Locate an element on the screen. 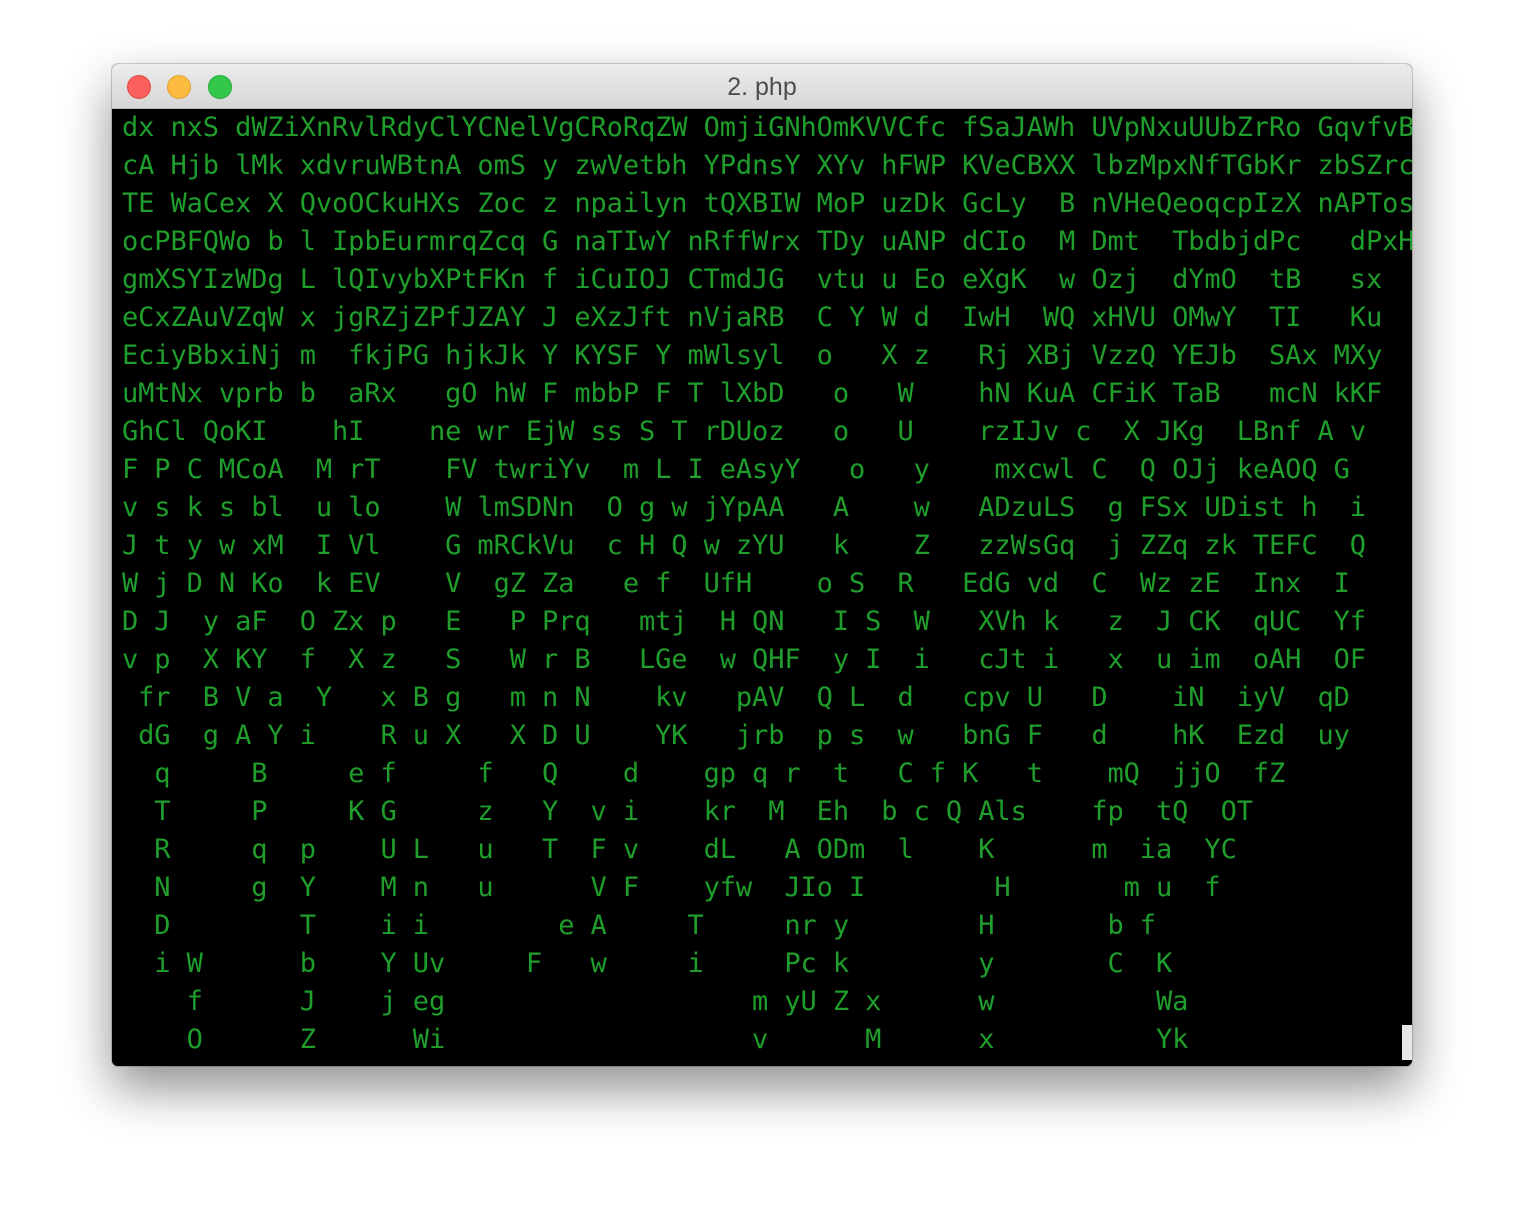 This screenshot has width=1524, height=1226. window-title: 2. php is located at coordinates (762, 87).